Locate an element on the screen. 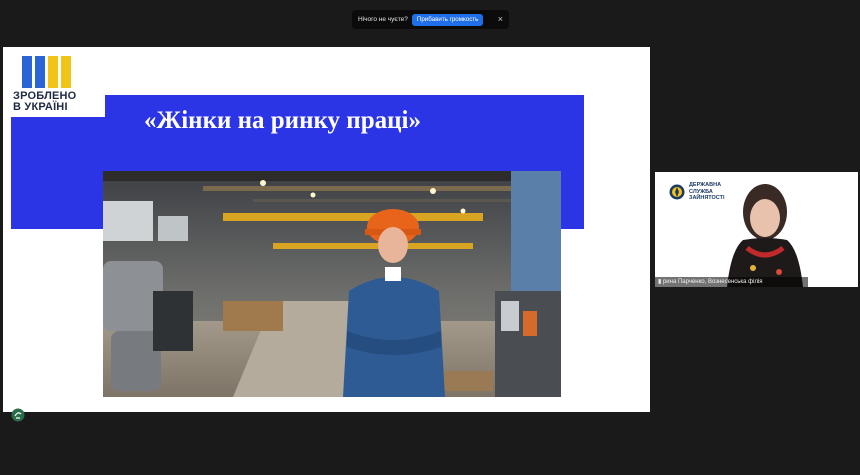  made-in-ukraine-logo: ЗРОБЛЕНО В УКРАЇНІ is located at coordinates (58, 85).